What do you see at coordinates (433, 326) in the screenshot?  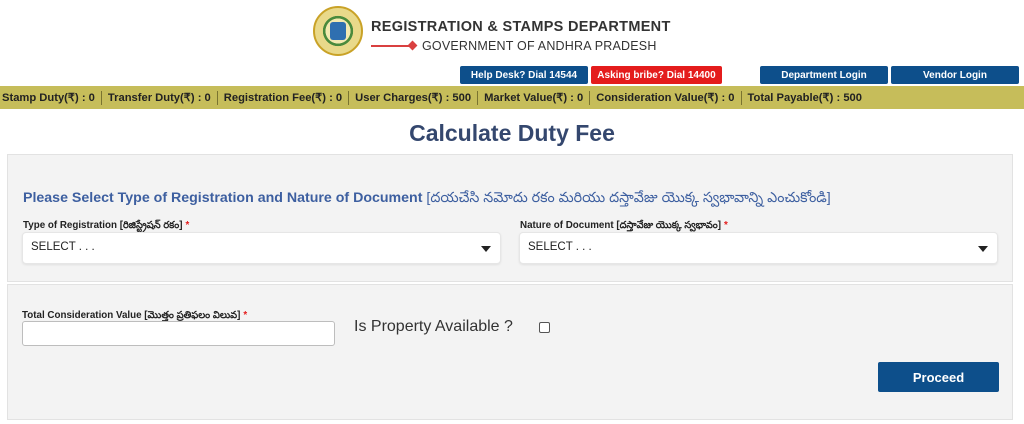 I see `property-available-label: Is Property Available ?` at bounding box center [433, 326].